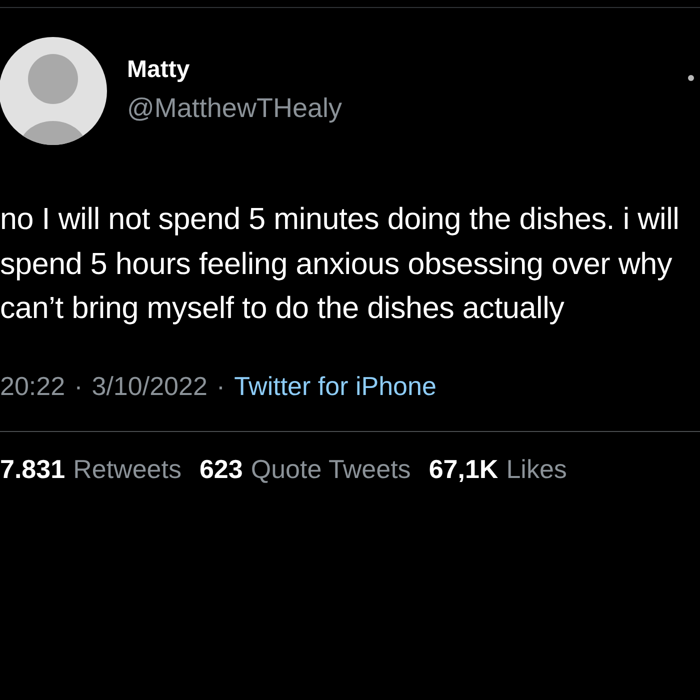 This screenshot has width=700, height=700. I want to click on tweet-date: 3/10/2022, so click(150, 387).